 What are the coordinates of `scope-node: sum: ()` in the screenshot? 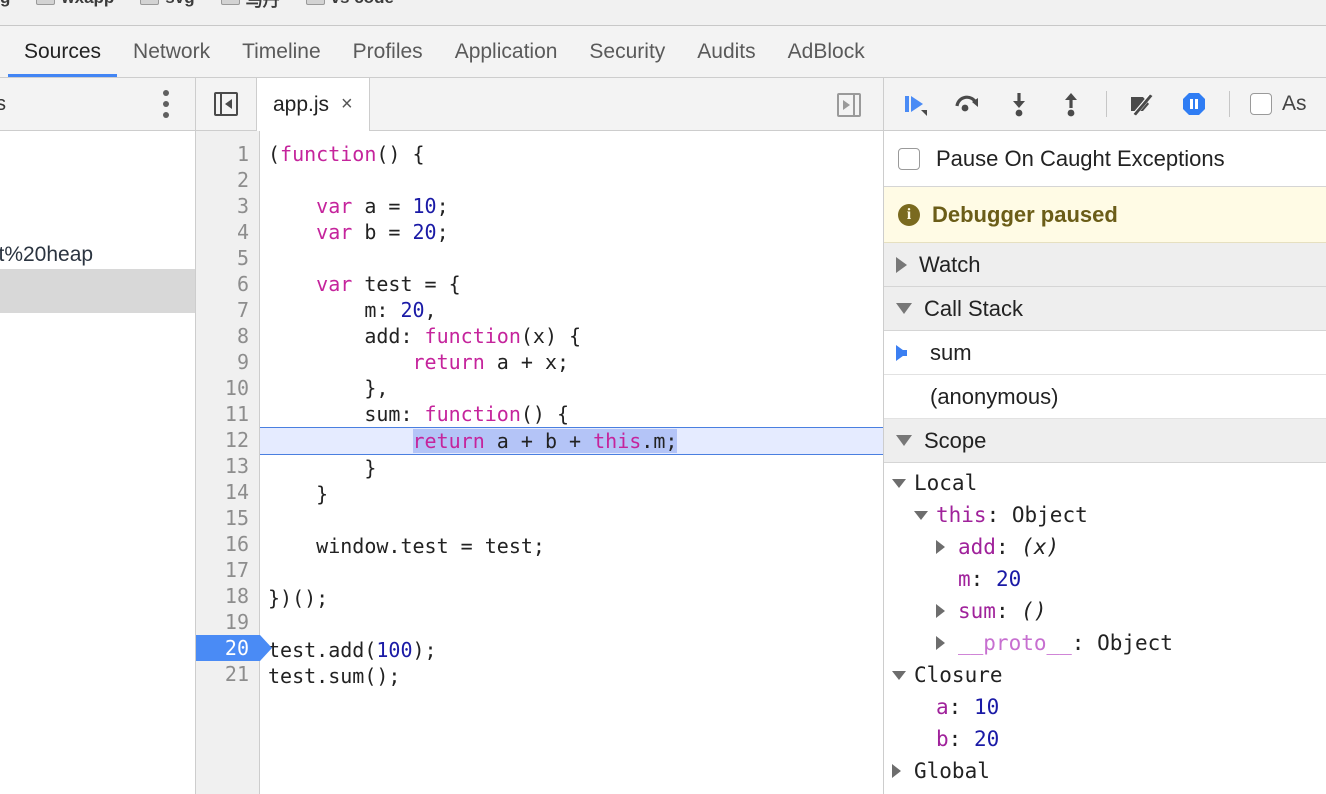 It's located at (1105, 611).